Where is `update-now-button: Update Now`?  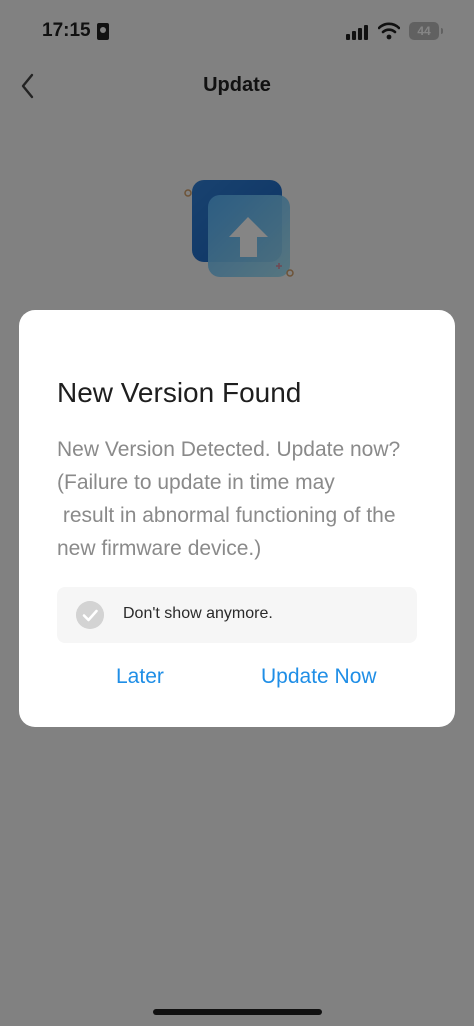 update-now-button: Update Now is located at coordinates (319, 677).